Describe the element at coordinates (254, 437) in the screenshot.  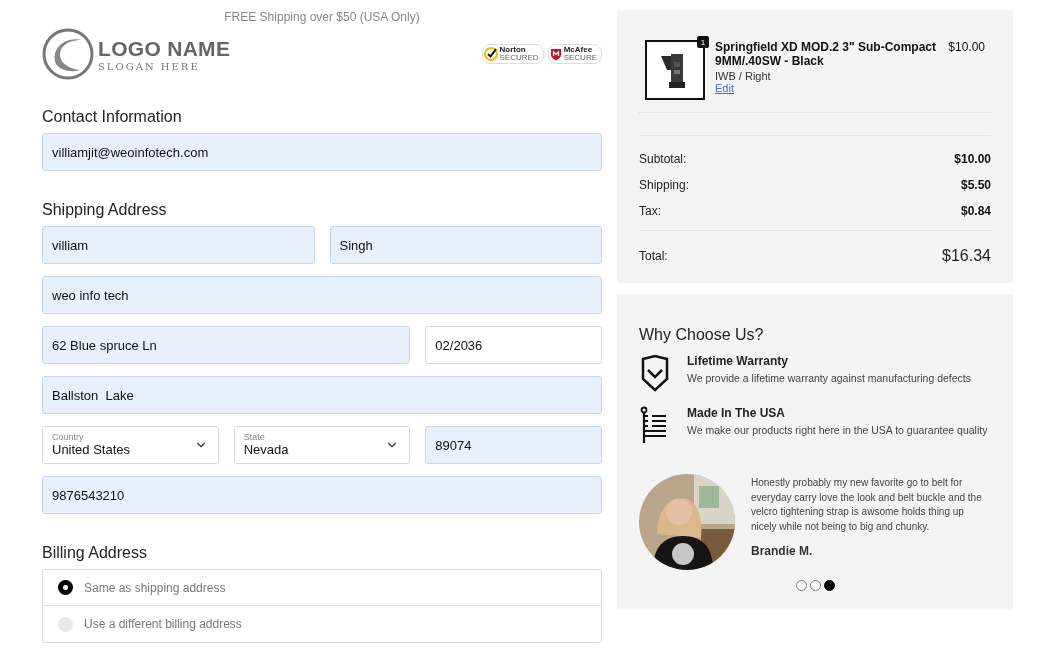
I see `field-label: State` at that location.